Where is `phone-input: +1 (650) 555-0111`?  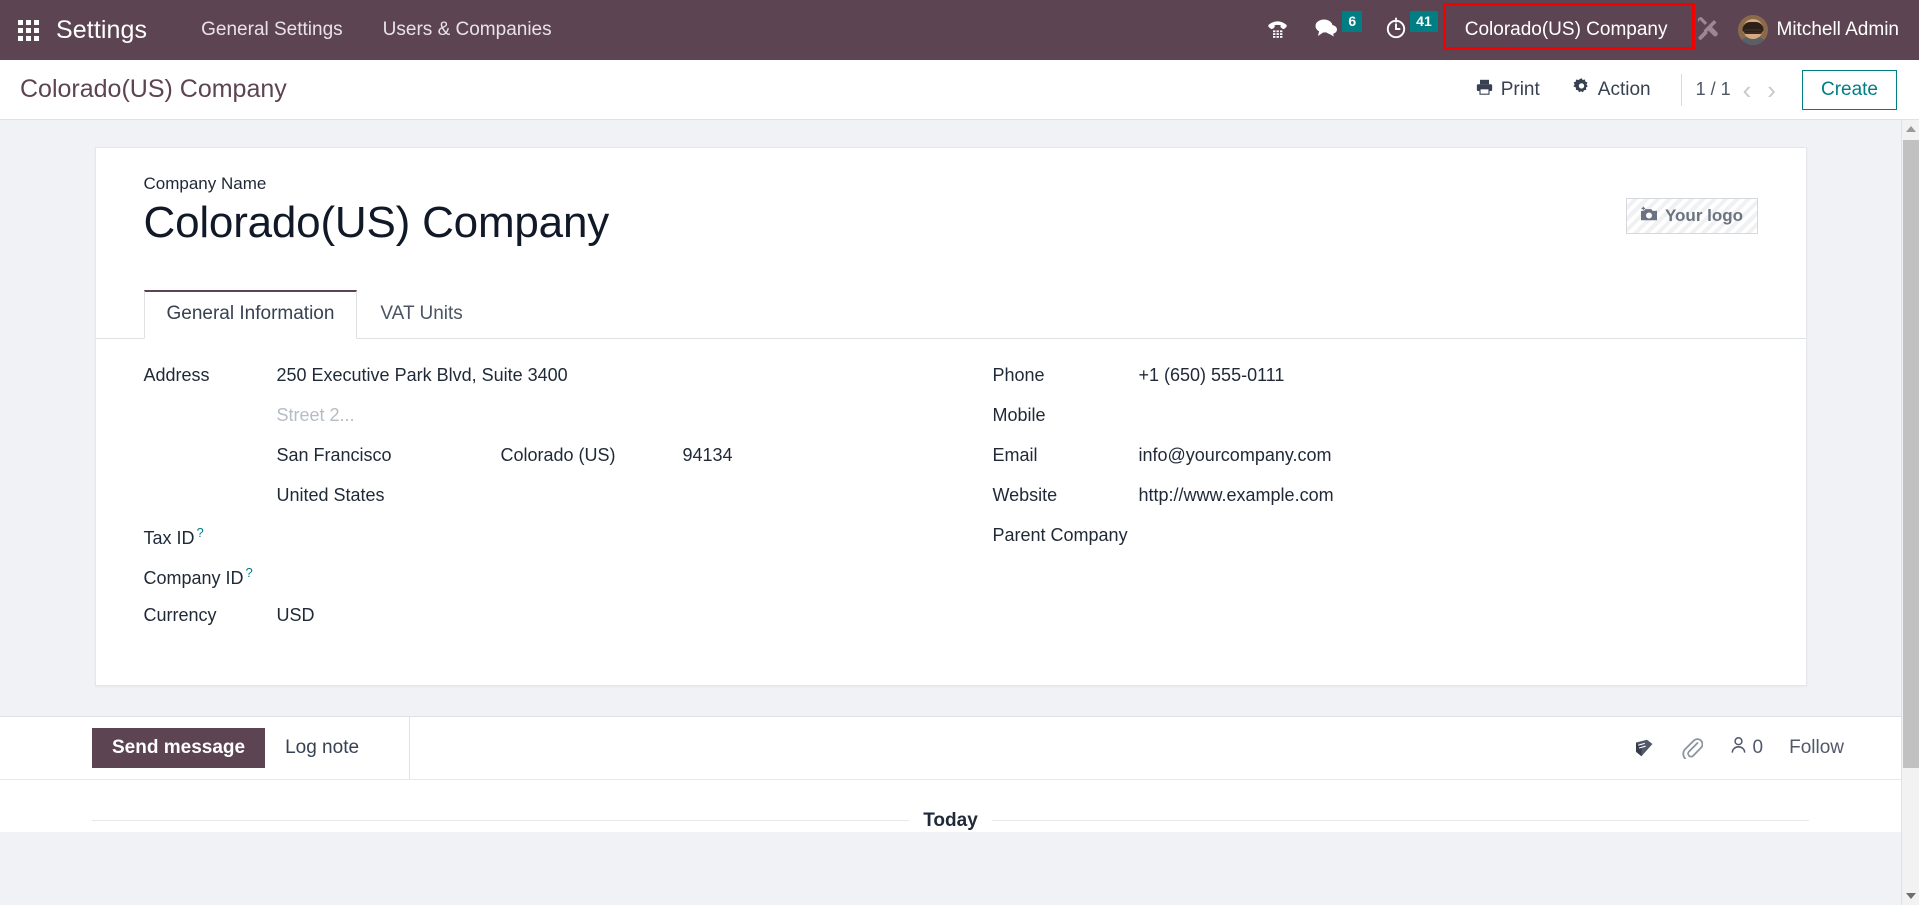
phone-input: +1 (650) 555-0111 is located at coordinates (1448, 375).